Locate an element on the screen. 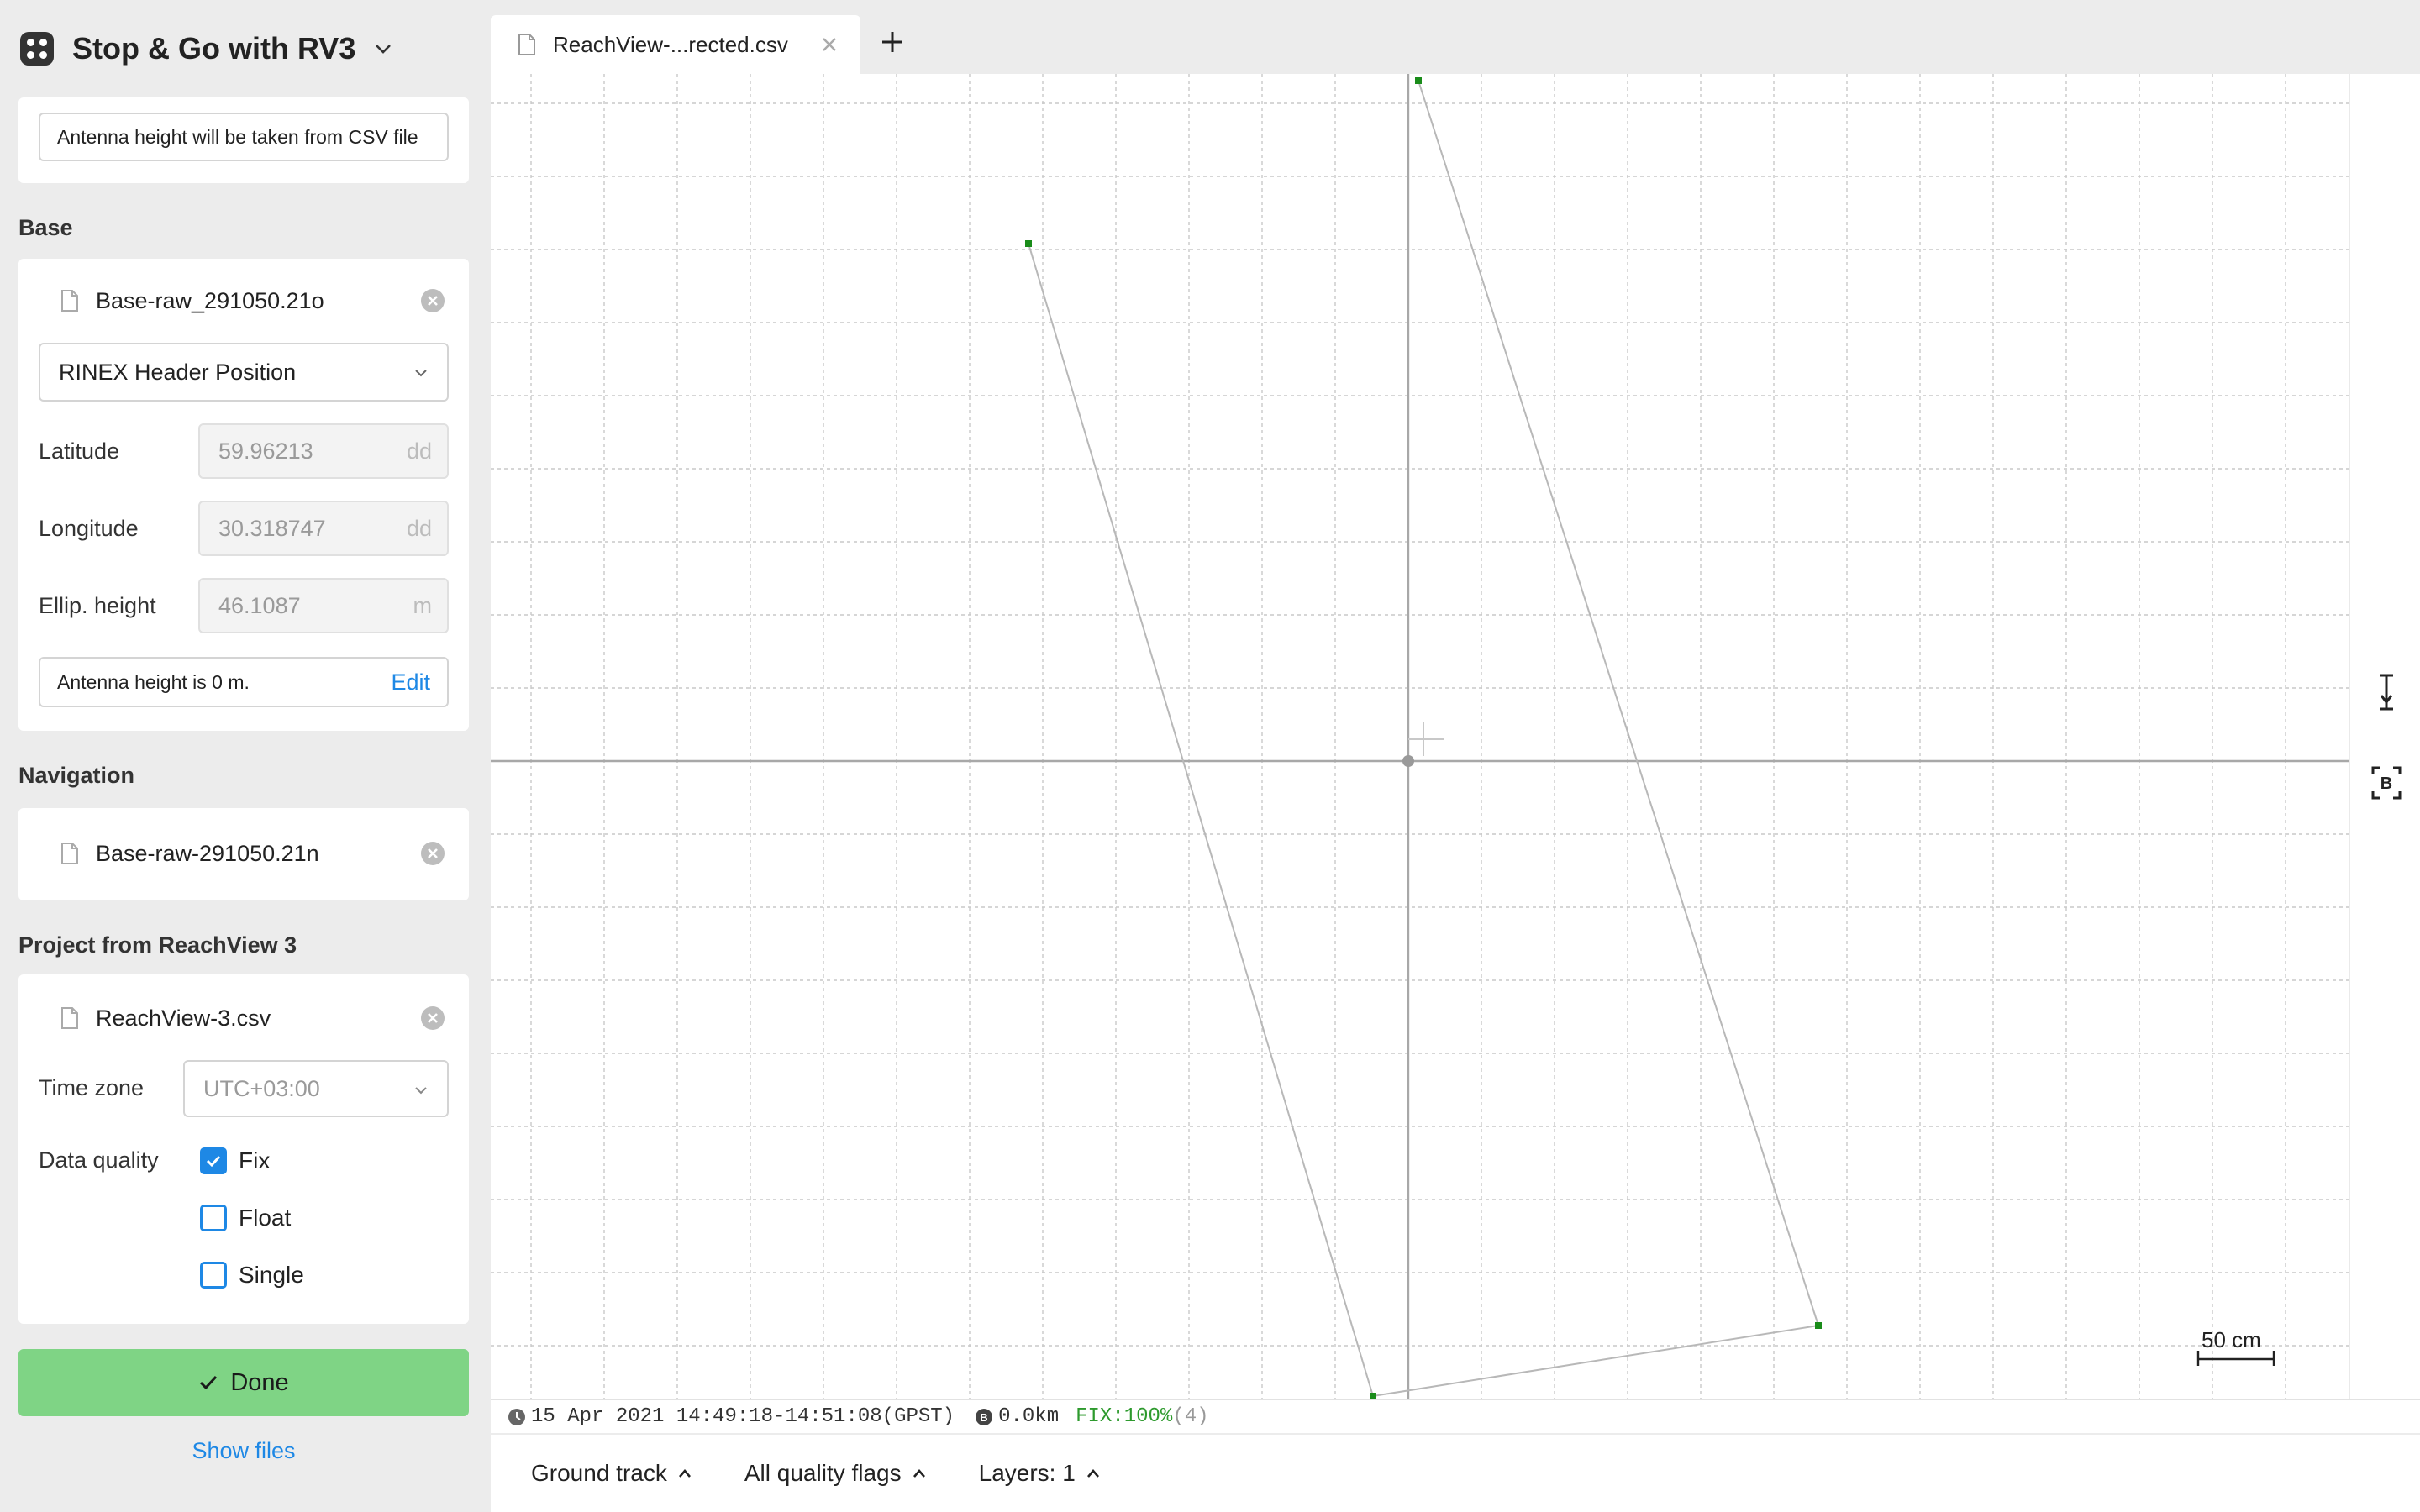  base-antenna-note: Antenna height is 0 m. is located at coordinates (153, 681).